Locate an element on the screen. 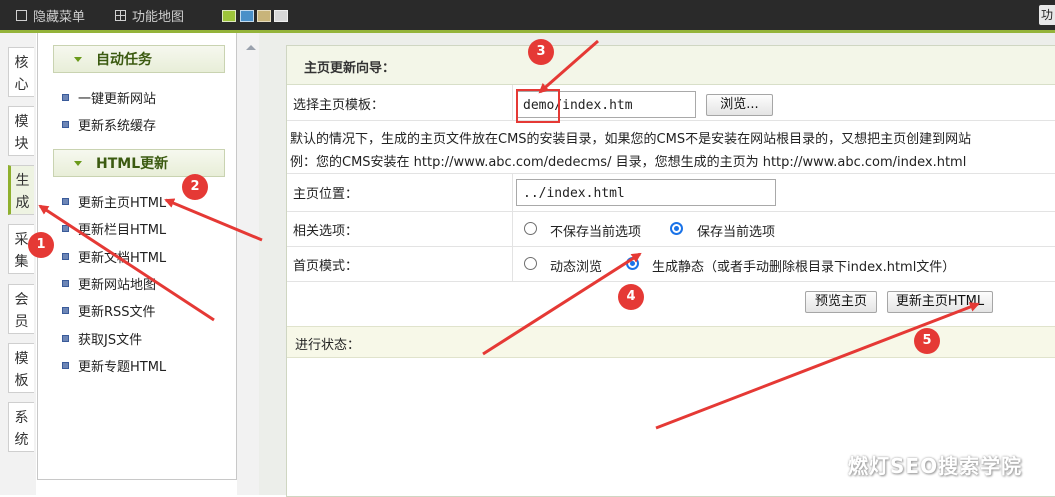  step-badge-5: 5 is located at coordinates (927, 341).